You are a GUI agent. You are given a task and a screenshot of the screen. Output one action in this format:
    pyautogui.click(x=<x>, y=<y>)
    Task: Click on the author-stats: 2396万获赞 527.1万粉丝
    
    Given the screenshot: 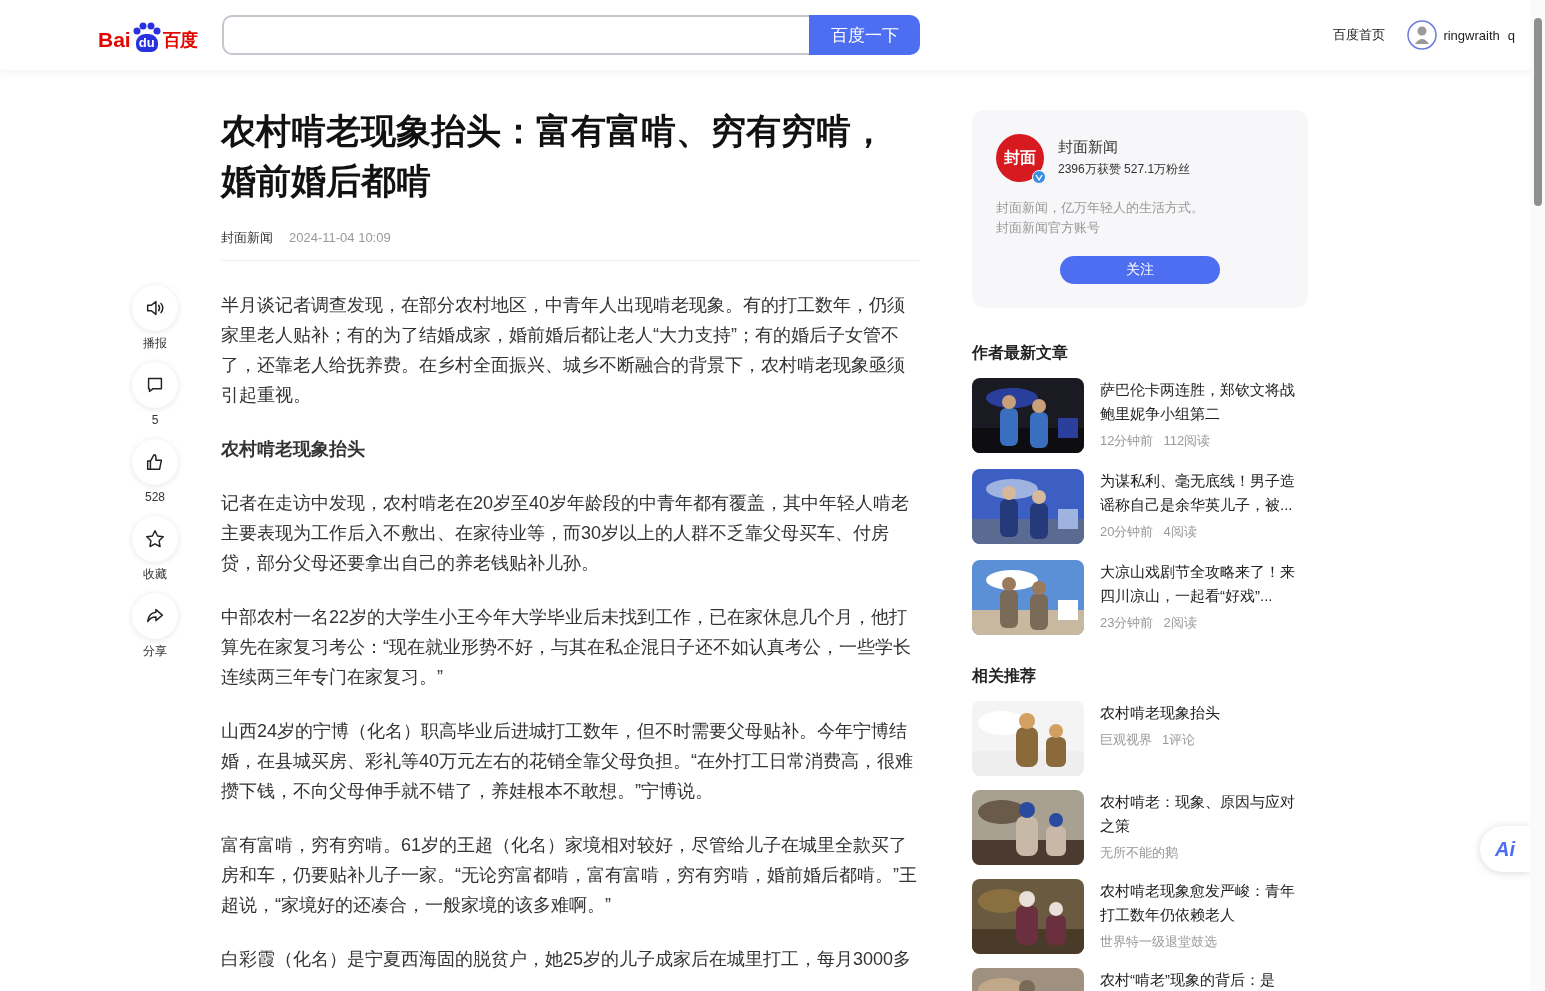 What is the action you would take?
    pyautogui.click(x=1124, y=169)
    